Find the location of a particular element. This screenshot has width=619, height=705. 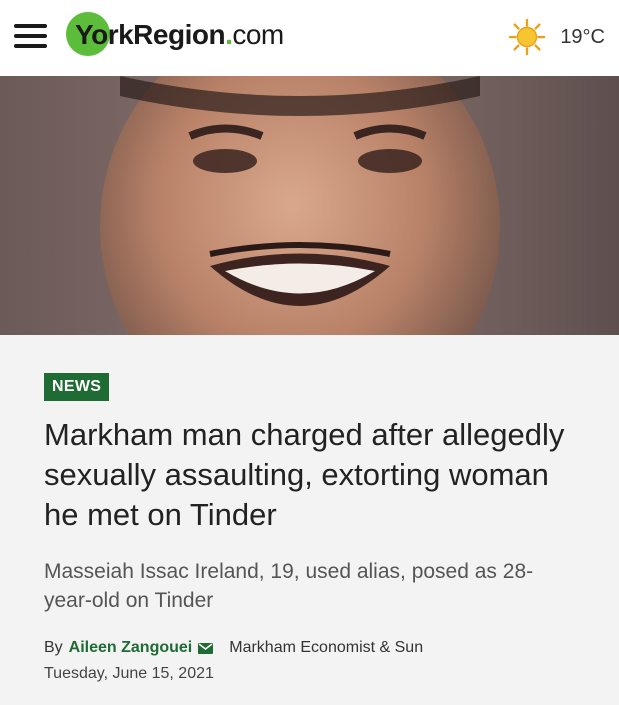

category-badge: NEWS is located at coordinates (77, 387).